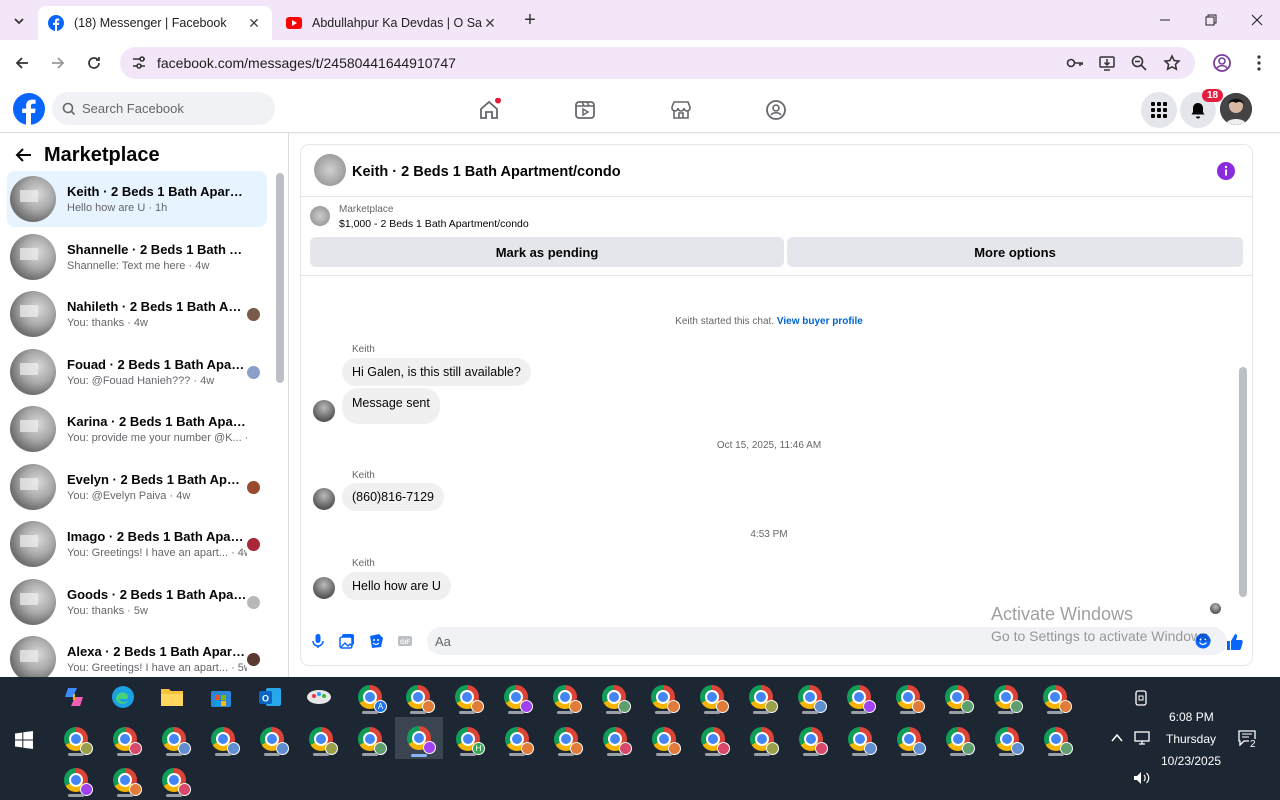 Image resolution: width=1280 pixels, height=800 pixels. What do you see at coordinates (1139, 63) in the screenshot?
I see `zoom-icon` at bounding box center [1139, 63].